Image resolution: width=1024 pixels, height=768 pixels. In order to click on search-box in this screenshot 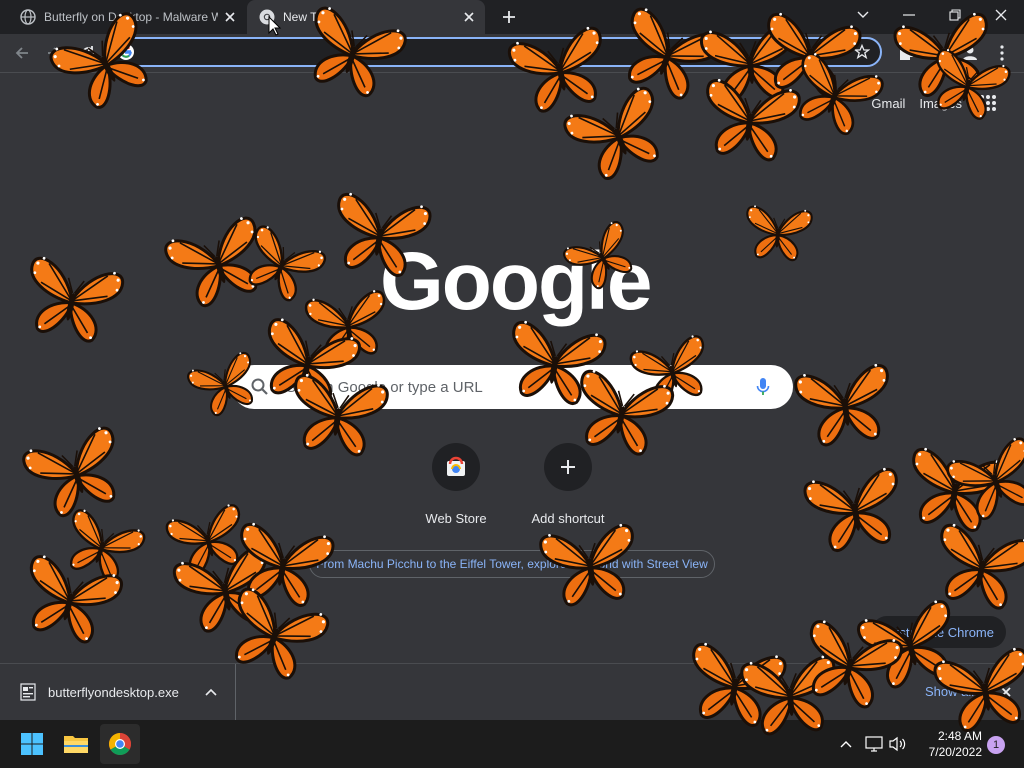, I will do `click(512, 387)`.